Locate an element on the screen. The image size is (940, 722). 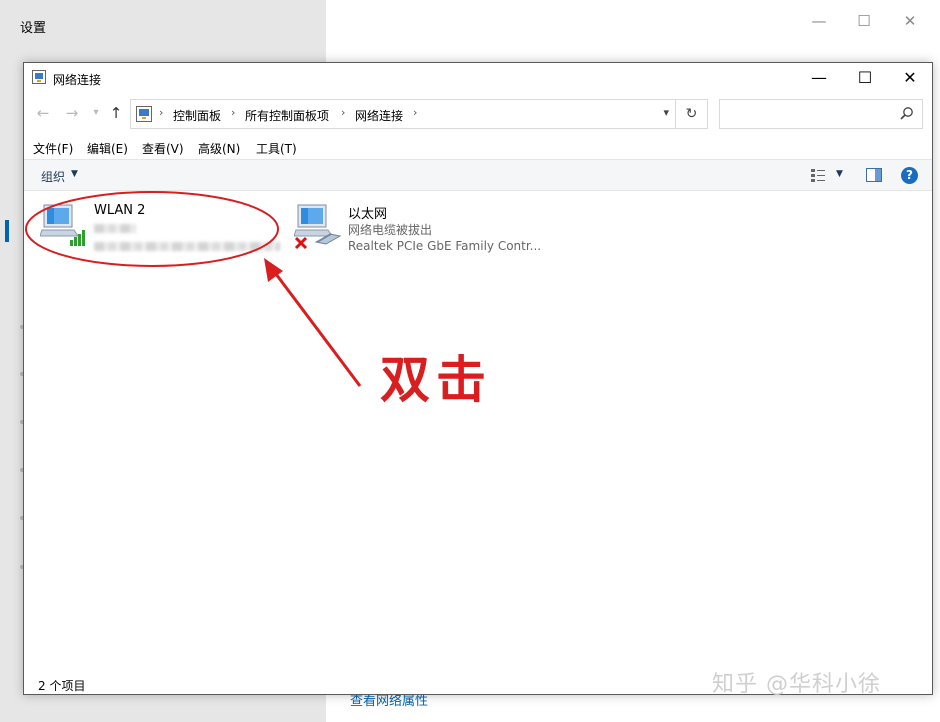
settings-minimize-button: — is located at coordinates (819, 21).